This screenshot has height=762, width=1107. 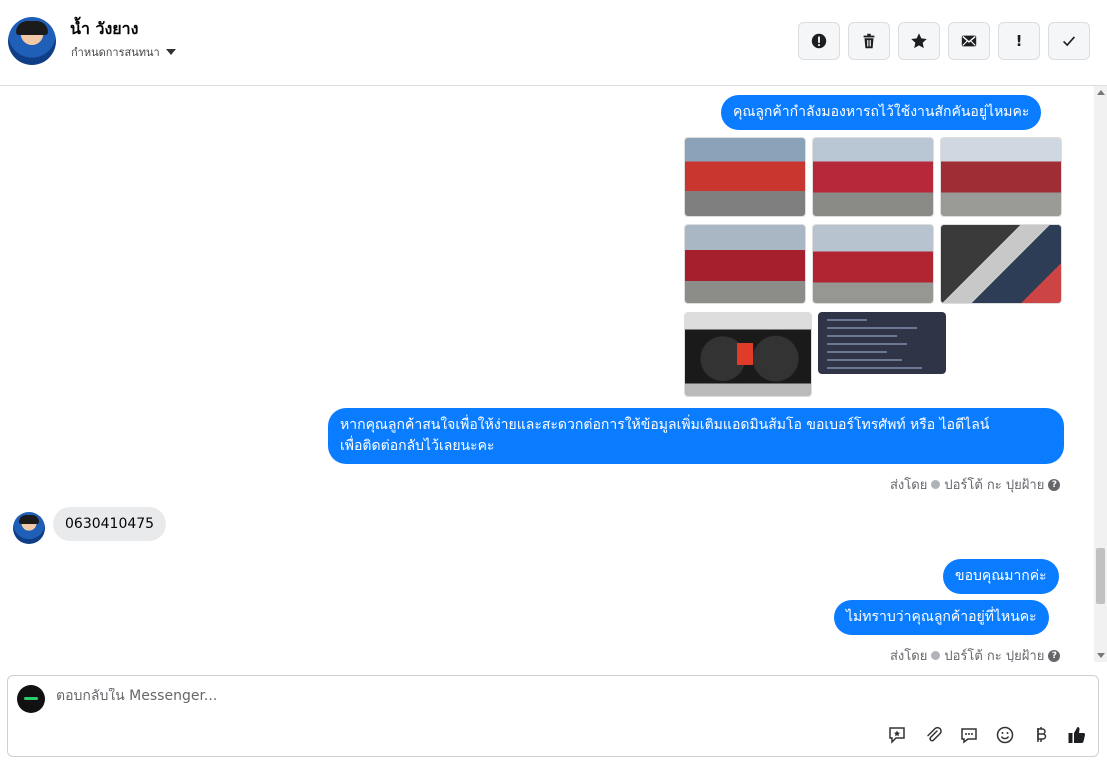 I want to click on scroll-thumb, so click(x=1100, y=576).